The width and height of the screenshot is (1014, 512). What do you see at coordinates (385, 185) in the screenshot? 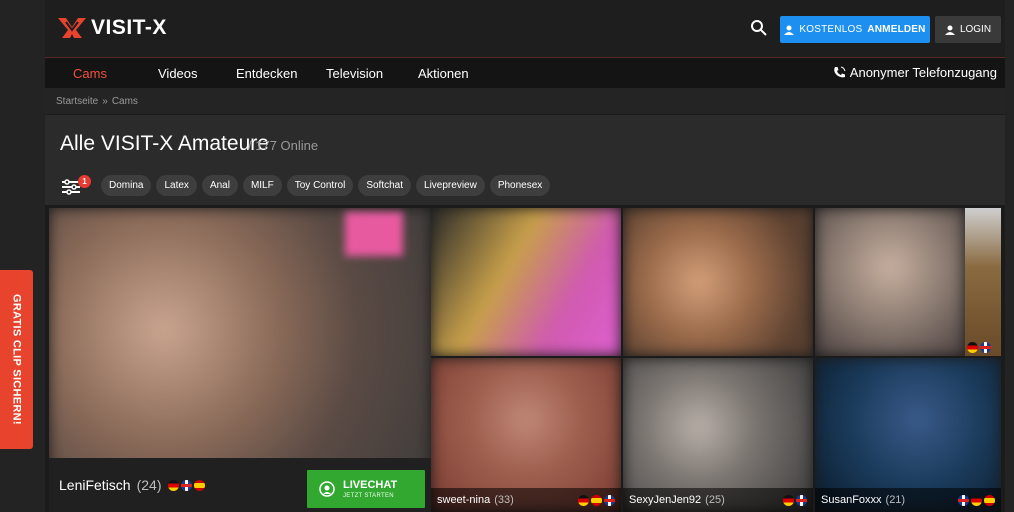
I see `chip-softchat: Softchat` at bounding box center [385, 185].